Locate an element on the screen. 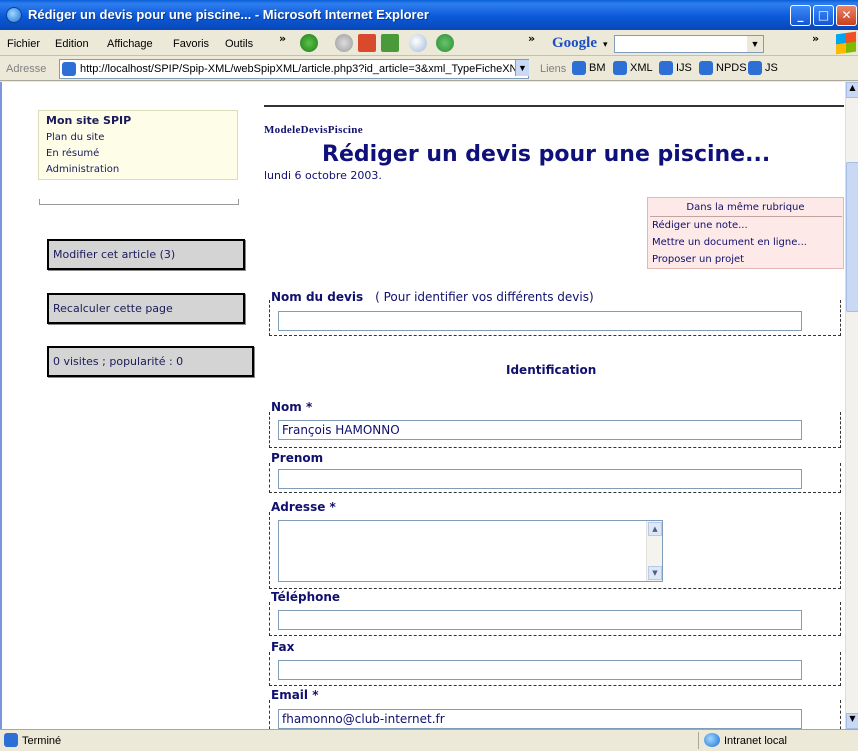 This screenshot has height=751, width=858. refresh-icon is located at coordinates (390, 43).